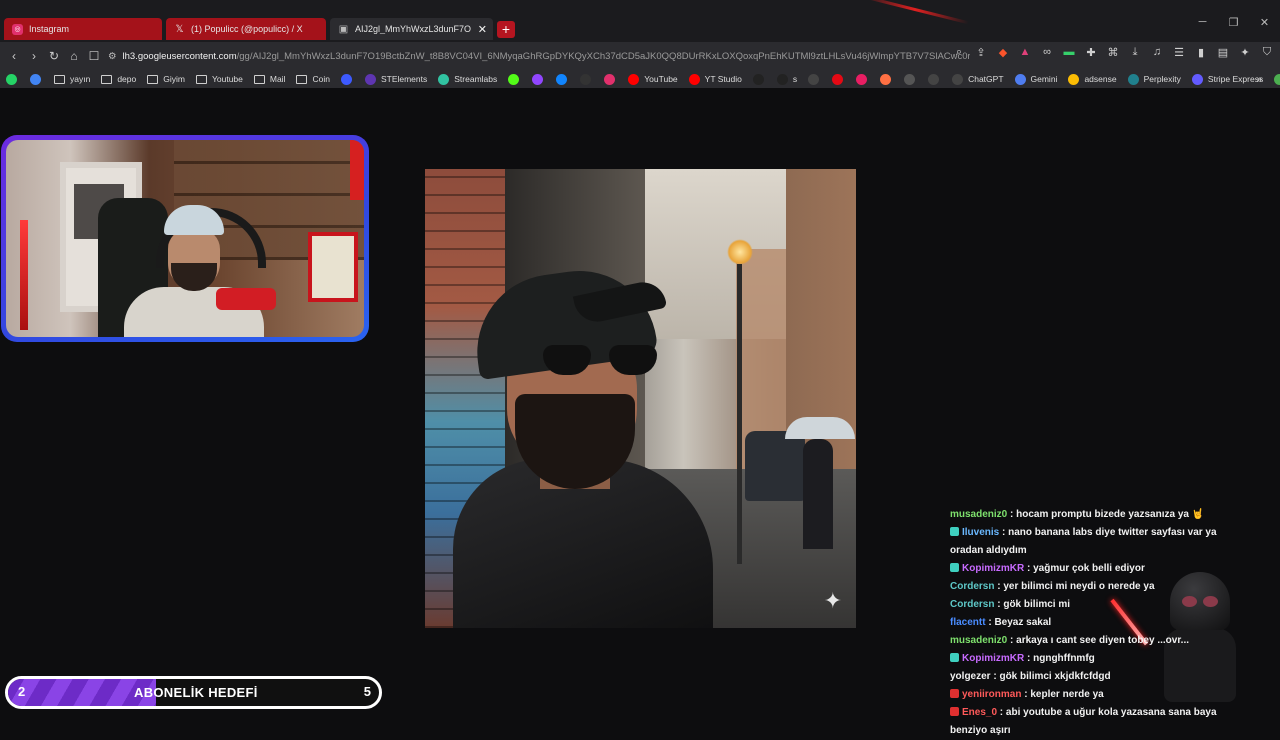 Image resolution: width=1280 pixels, height=740 pixels. Describe the element at coordinates (411, 29) in the screenshot. I see `tab-image-active: ▣ AIJ2gl_MmYhWxzL3dunF7O19Bc ✕` at that location.